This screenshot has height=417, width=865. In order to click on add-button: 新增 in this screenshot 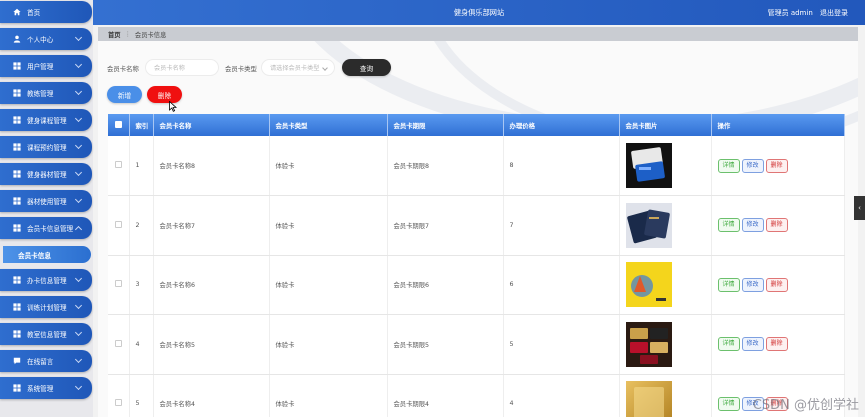, I will do `click(124, 94)`.